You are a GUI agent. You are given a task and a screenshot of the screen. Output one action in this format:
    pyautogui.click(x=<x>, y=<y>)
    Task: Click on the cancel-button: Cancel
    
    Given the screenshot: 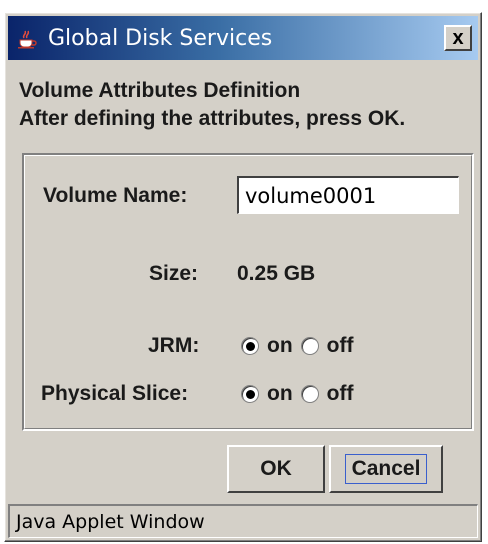 What is the action you would take?
    pyautogui.click(x=386, y=469)
    